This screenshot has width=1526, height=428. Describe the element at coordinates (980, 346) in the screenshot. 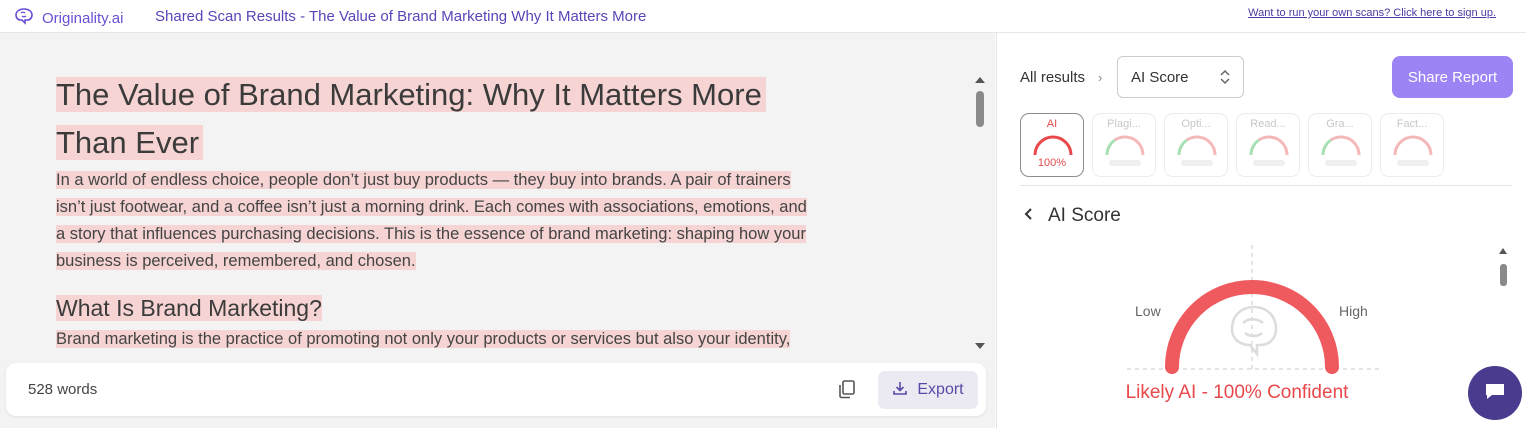

I see `scroll-down-icon` at that location.